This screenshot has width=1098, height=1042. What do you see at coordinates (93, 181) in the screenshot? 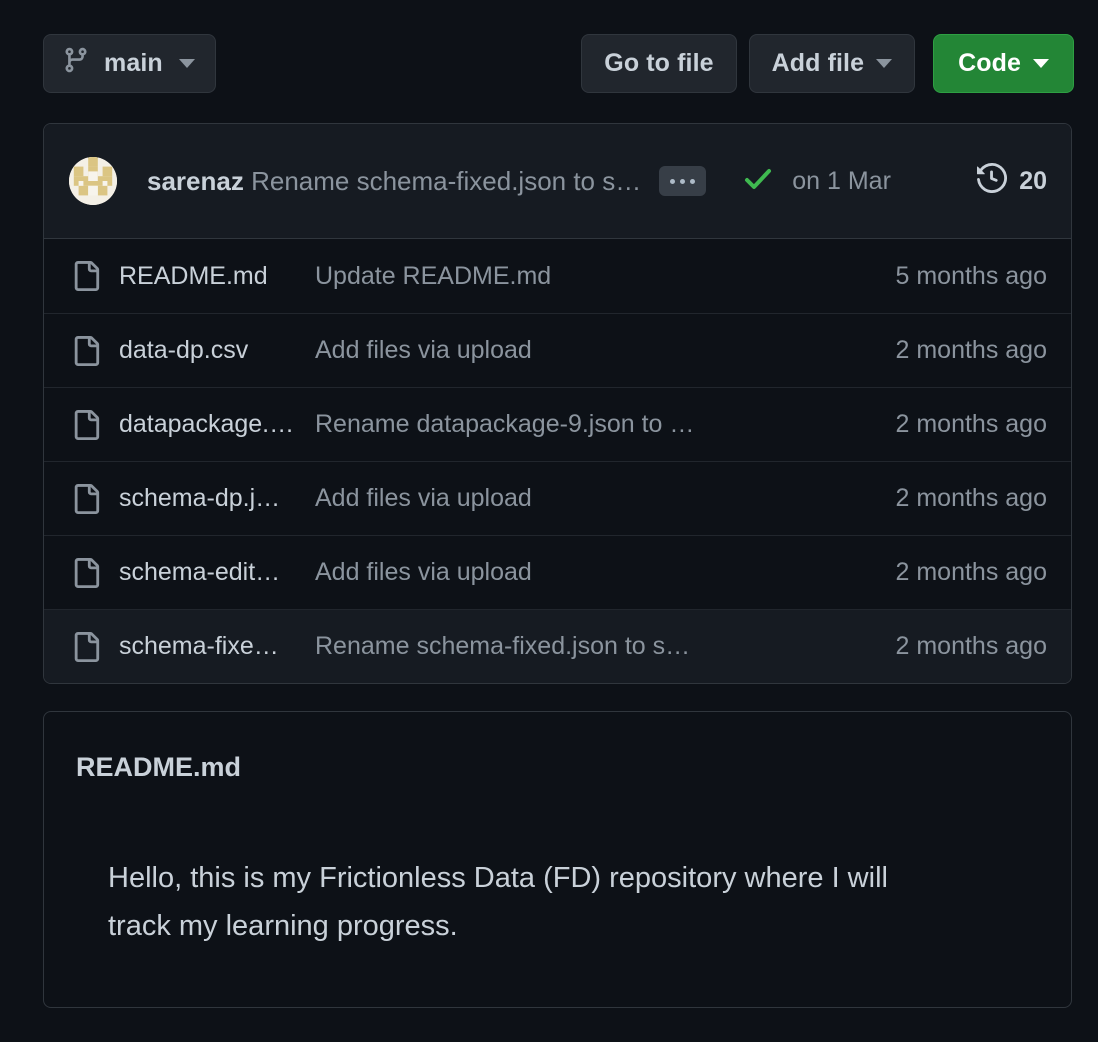
I see `avatar` at bounding box center [93, 181].